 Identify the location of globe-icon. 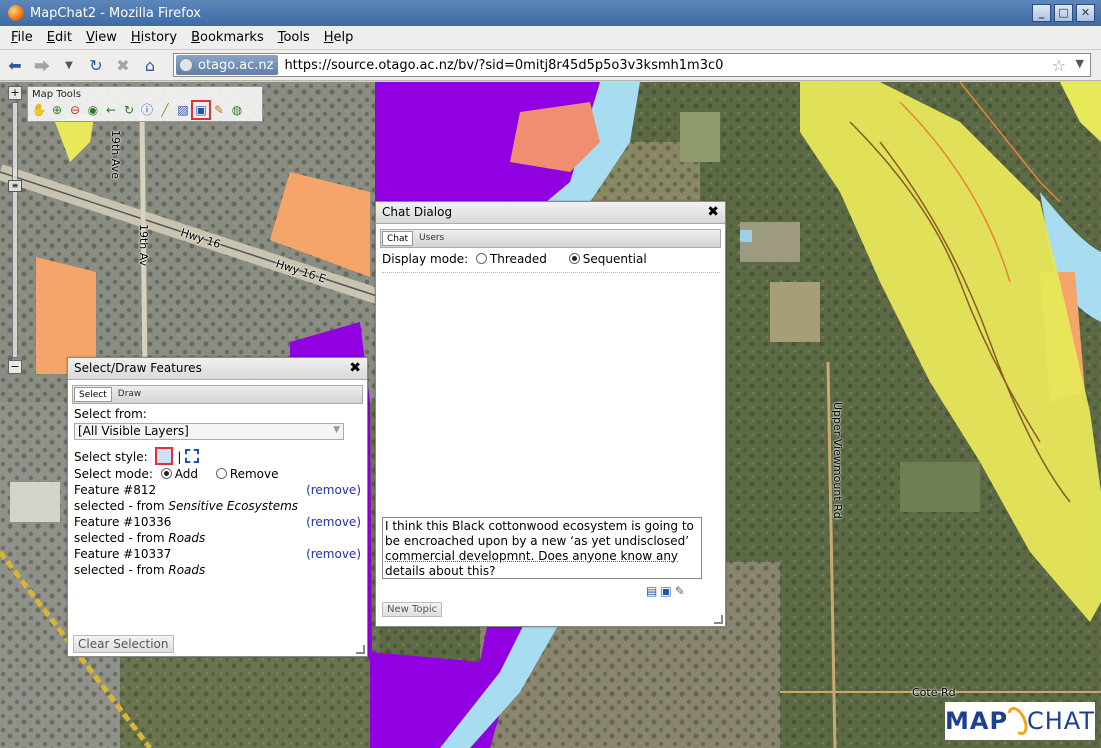
(186, 65).